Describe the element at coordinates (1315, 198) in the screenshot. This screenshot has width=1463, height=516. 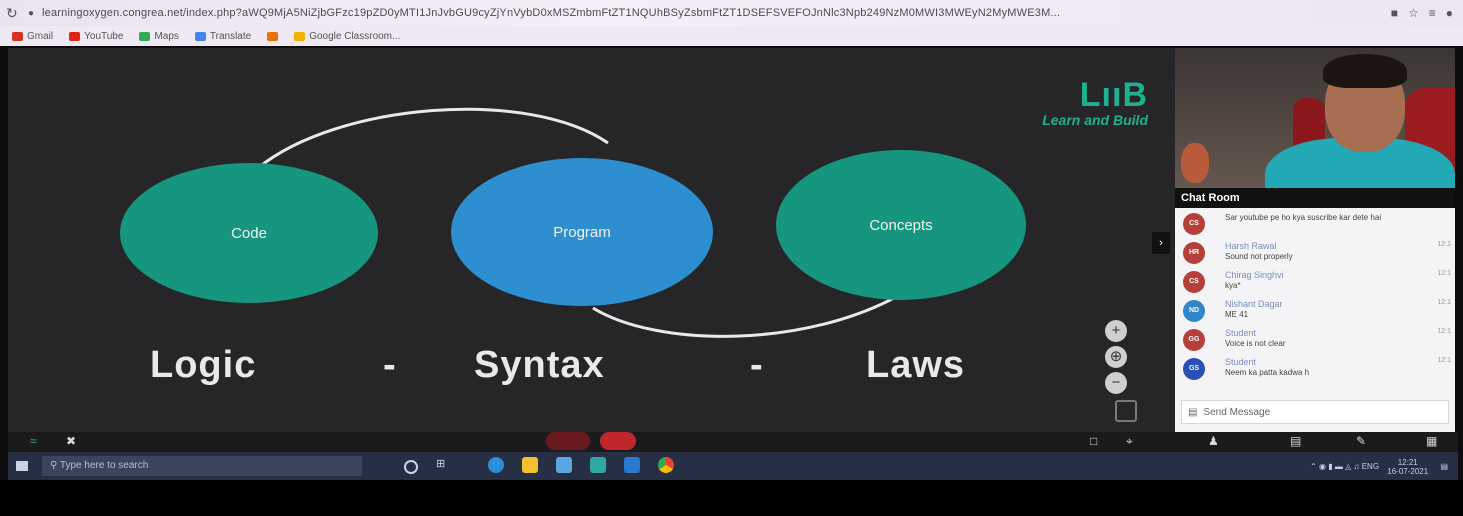
I see `chat-room-title: Chat Room` at that location.